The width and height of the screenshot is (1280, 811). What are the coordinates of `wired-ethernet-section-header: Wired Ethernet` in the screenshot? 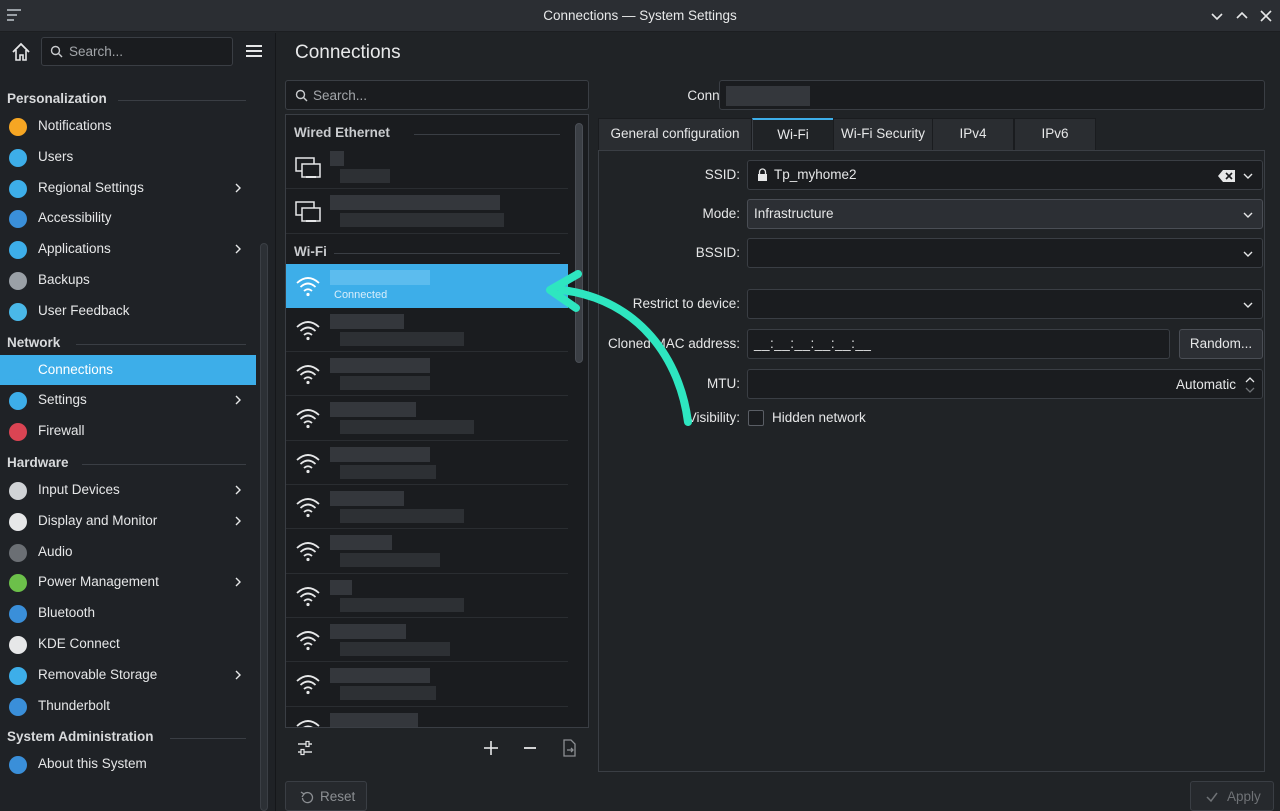 It's located at (437, 130).